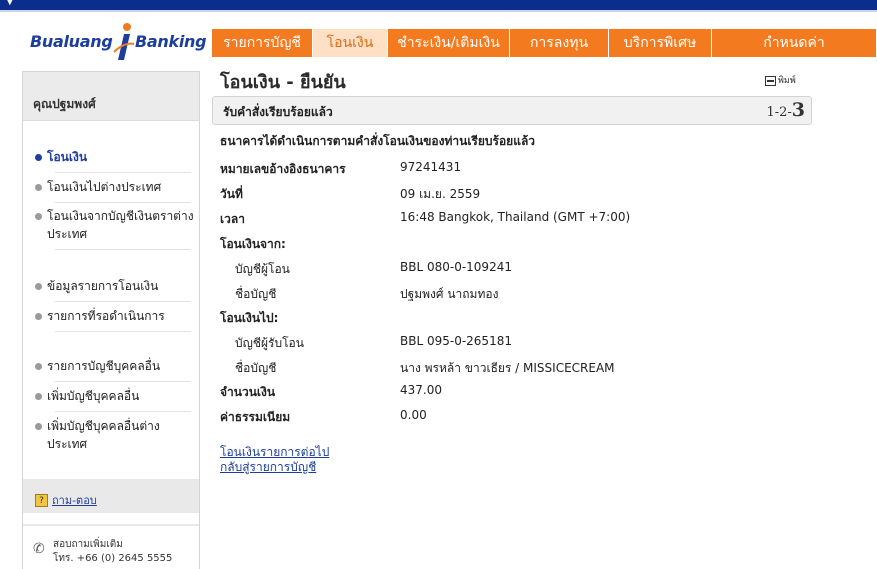 This screenshot has height=569, width=877. What do you see at coordinates (115, 157) in the screenshot?
I see `sidebar-item-transfer: โอนเงิน` at bounding box center [115, 157].